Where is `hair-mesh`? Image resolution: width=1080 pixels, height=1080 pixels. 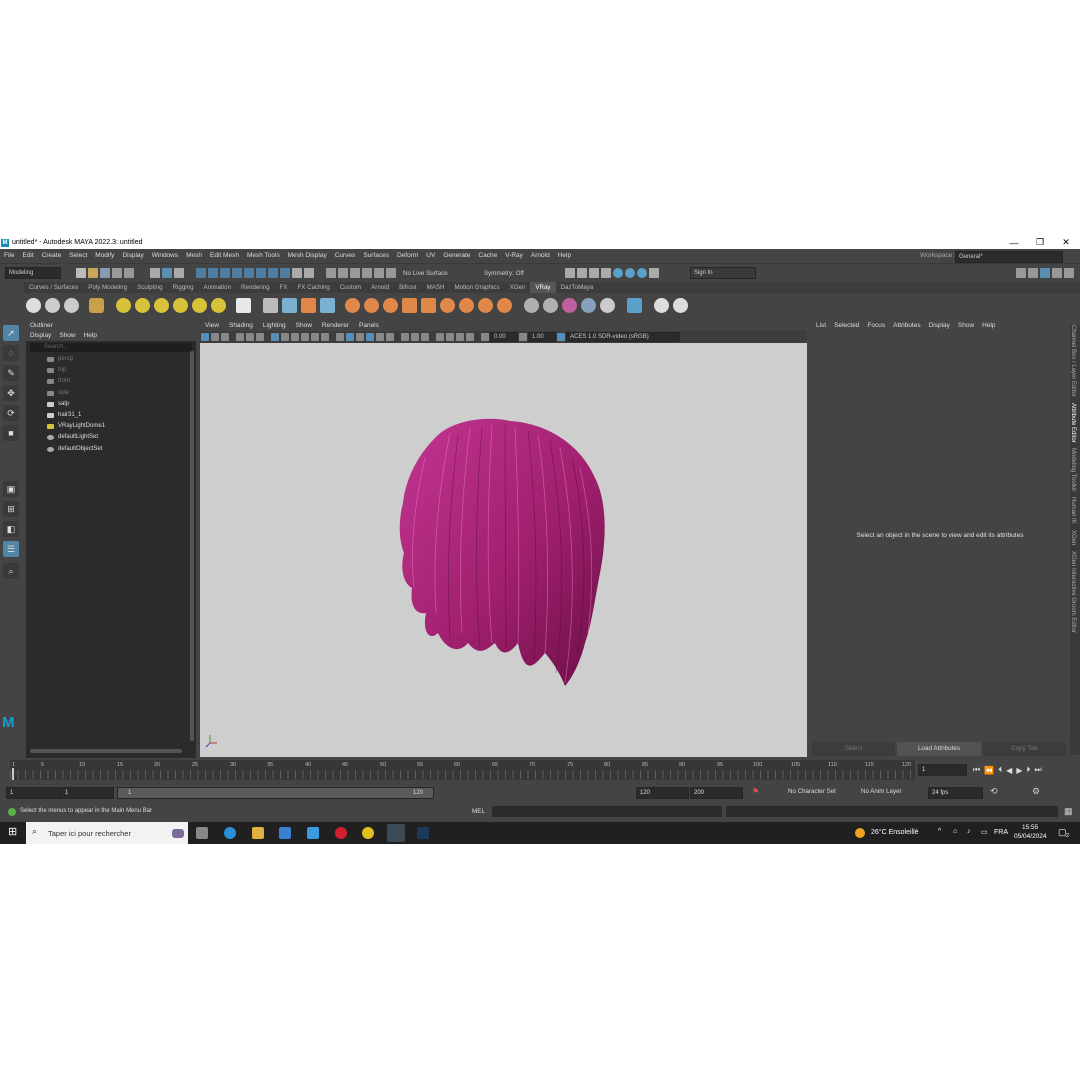
hair-mesh is located at coordinates (502, 552).